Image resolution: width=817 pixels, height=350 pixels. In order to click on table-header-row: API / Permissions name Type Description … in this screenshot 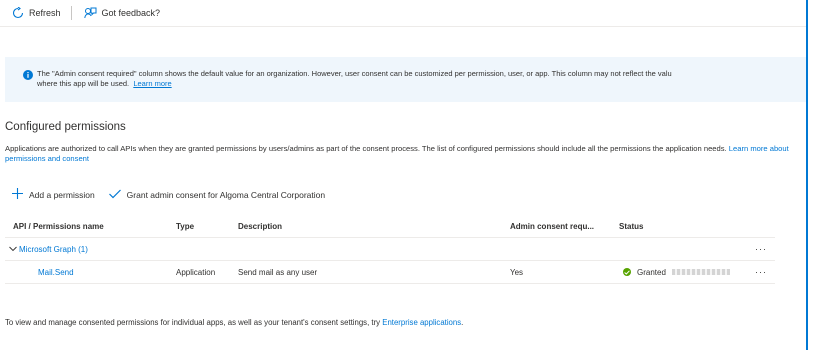, I will do `click(390, 226)`.